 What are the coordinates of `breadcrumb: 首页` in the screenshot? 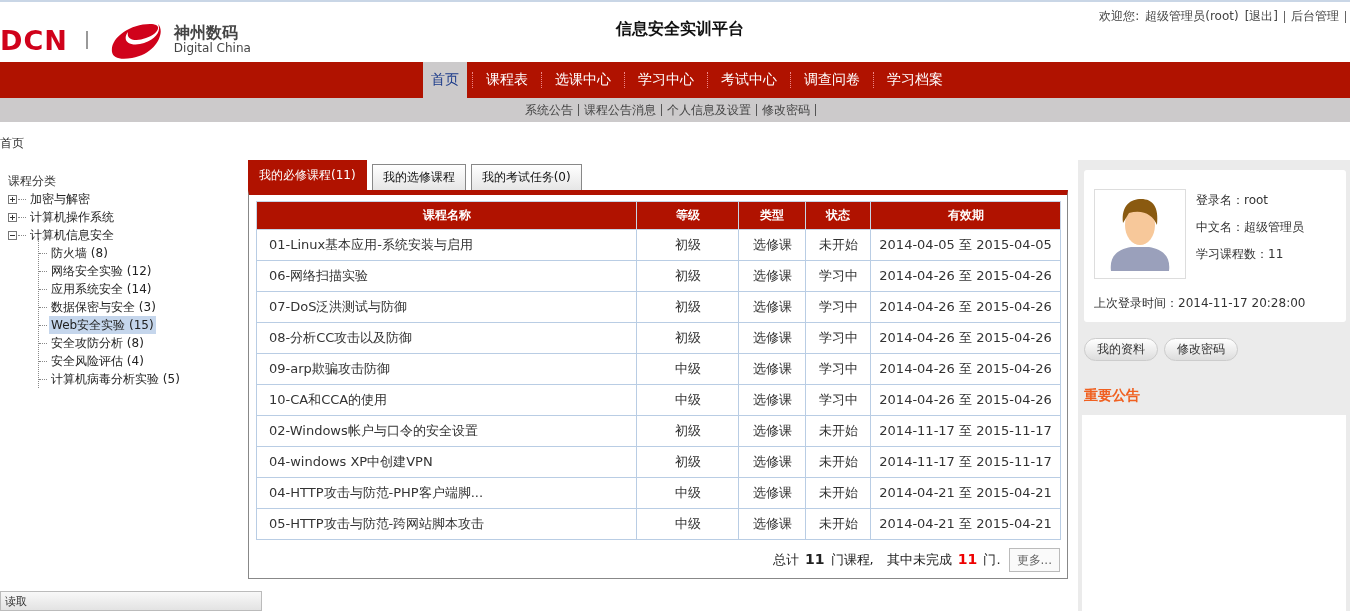 It's located at (12, 143).